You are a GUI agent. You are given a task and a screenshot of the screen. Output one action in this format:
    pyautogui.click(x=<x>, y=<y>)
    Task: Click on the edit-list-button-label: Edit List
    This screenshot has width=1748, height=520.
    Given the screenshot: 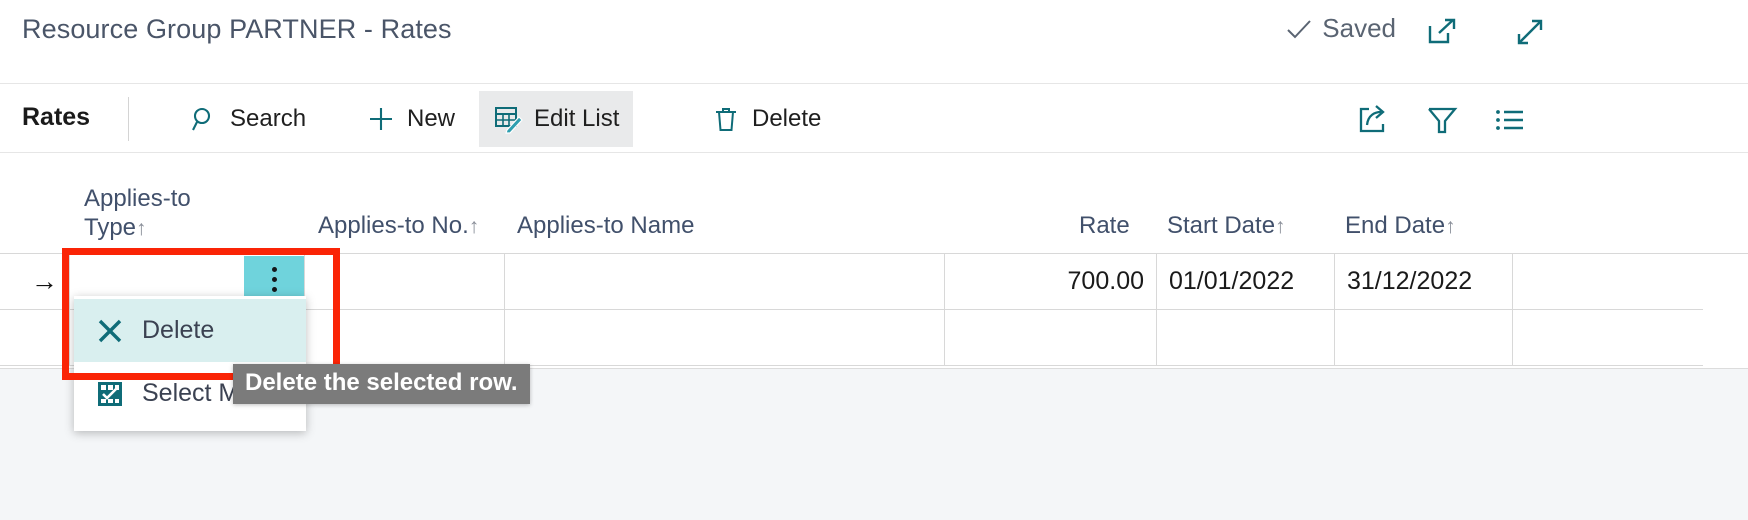 What is the action you would take?
    pyautogui.click(x=577, y=118)
    